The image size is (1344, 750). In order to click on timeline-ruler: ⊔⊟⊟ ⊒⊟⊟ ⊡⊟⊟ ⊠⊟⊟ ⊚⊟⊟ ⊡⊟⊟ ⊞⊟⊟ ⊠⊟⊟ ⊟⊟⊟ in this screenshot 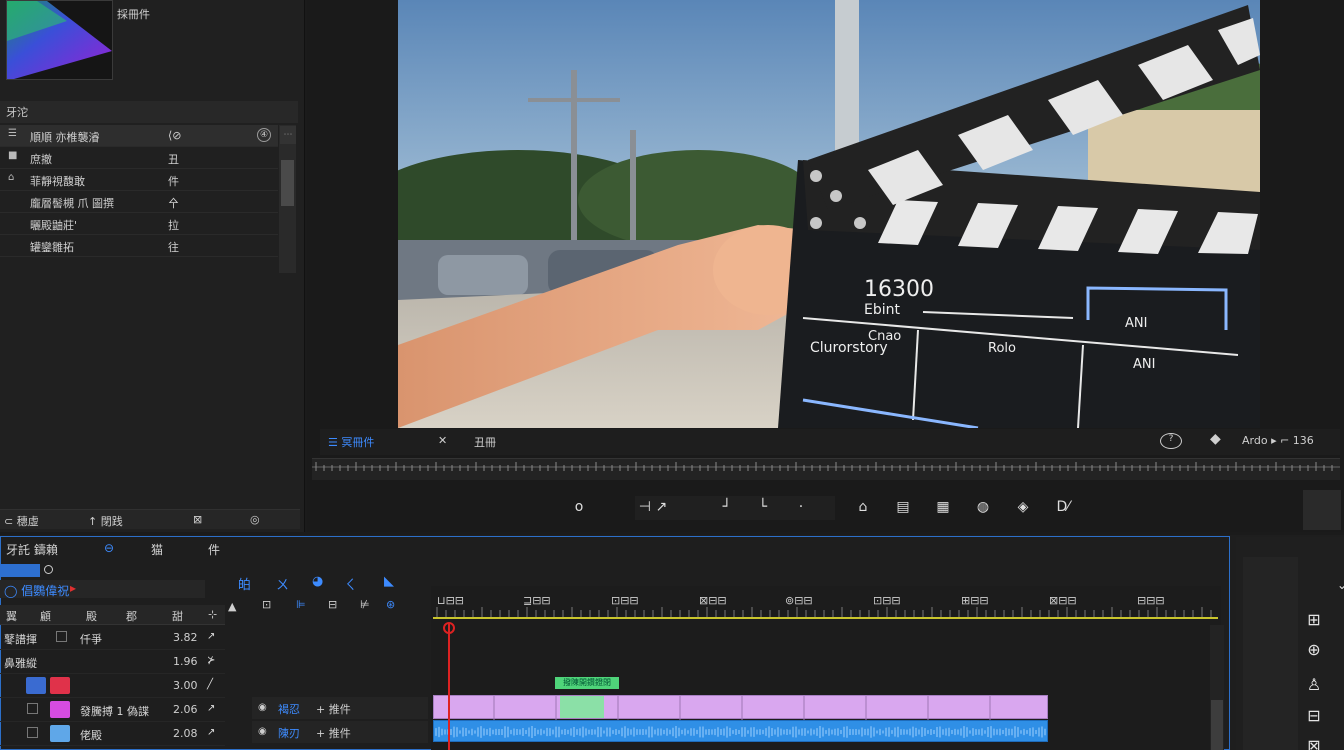, I will do `click(825, 605)`.